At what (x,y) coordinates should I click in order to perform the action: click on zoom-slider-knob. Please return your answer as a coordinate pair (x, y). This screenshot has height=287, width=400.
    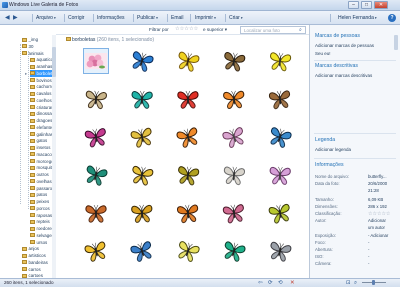
    Looking at the image, I should click on (373, 282).